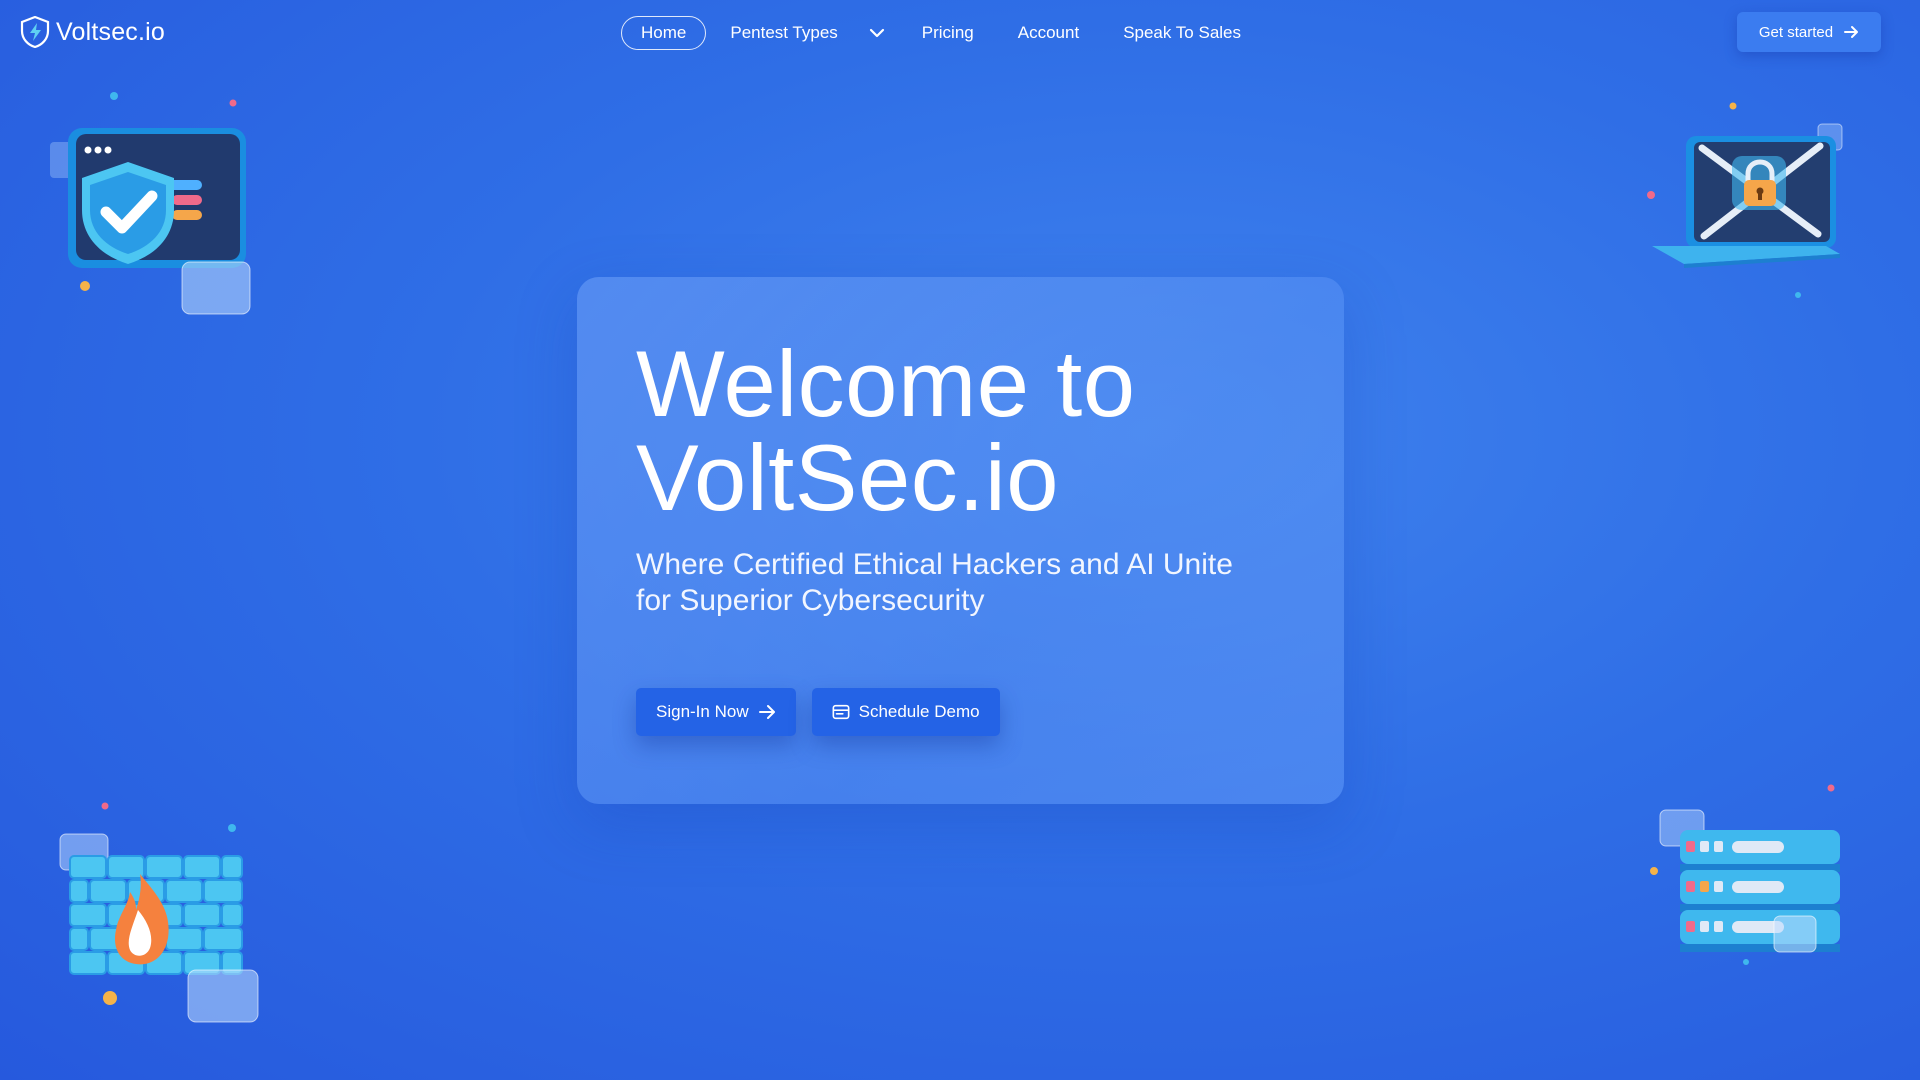 The width and height of the screenshot is (1920, 1080). I want to click on firewall-illustration, so click(159, 912).